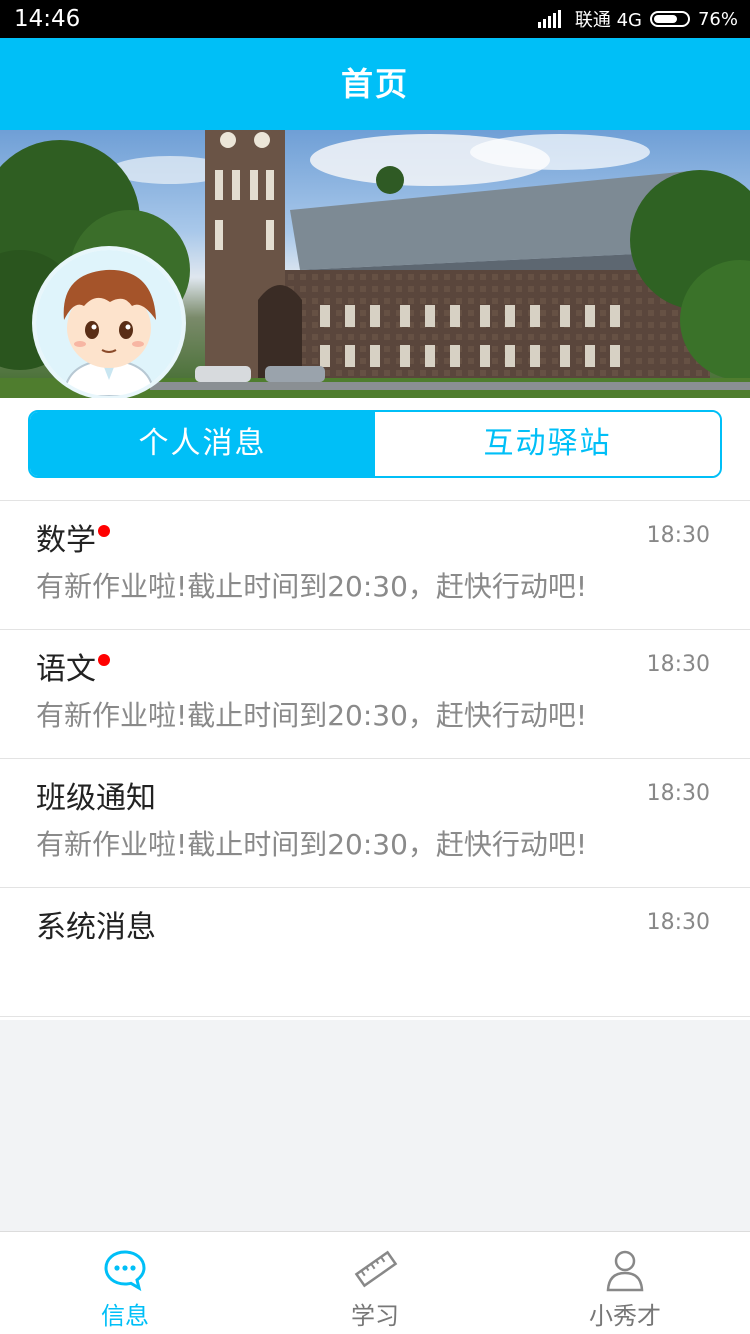 This screenshot has width=750, height=1334. Describe the element at coordinates (549, 19) in the screenshot. I see `signal-icon` at that location.